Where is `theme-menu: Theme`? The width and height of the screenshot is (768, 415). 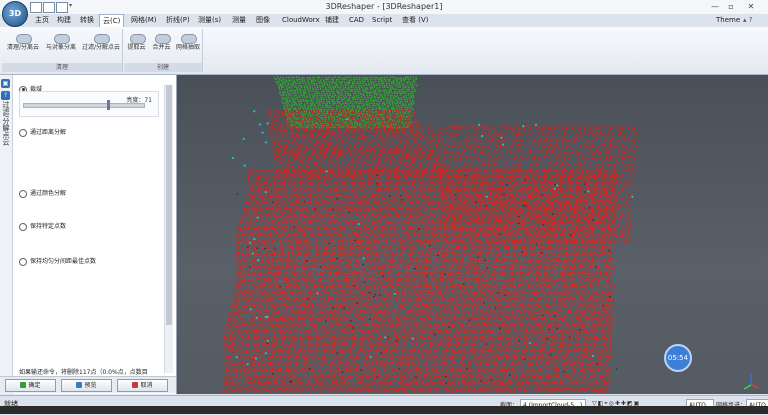 theme-menu: Theme is located at coordinates (728, 20).